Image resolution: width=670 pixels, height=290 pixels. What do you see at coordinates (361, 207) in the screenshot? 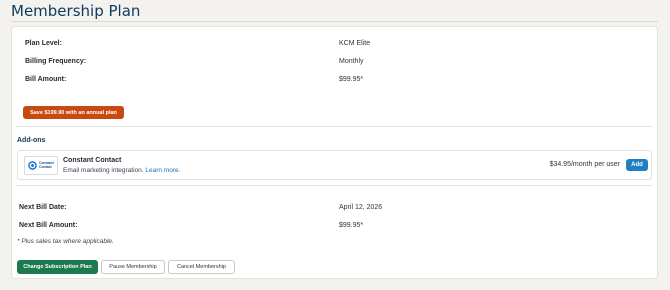
I see `next-bill-date-value: April 12, 2026` at bounding box center [361, 207].